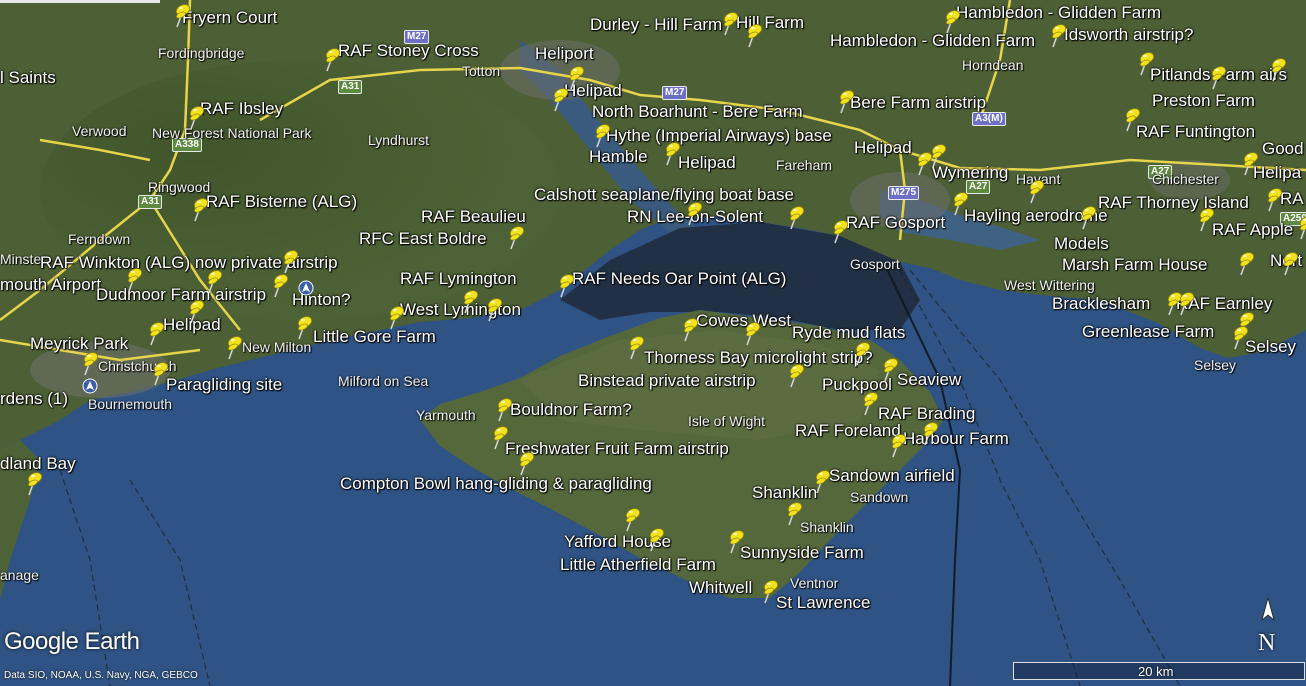 The height and width of the screenshot is (686, 1306). I want to click on placemark-label: Compton Bowl hang-gliding & paragliding, so click(496, 483).